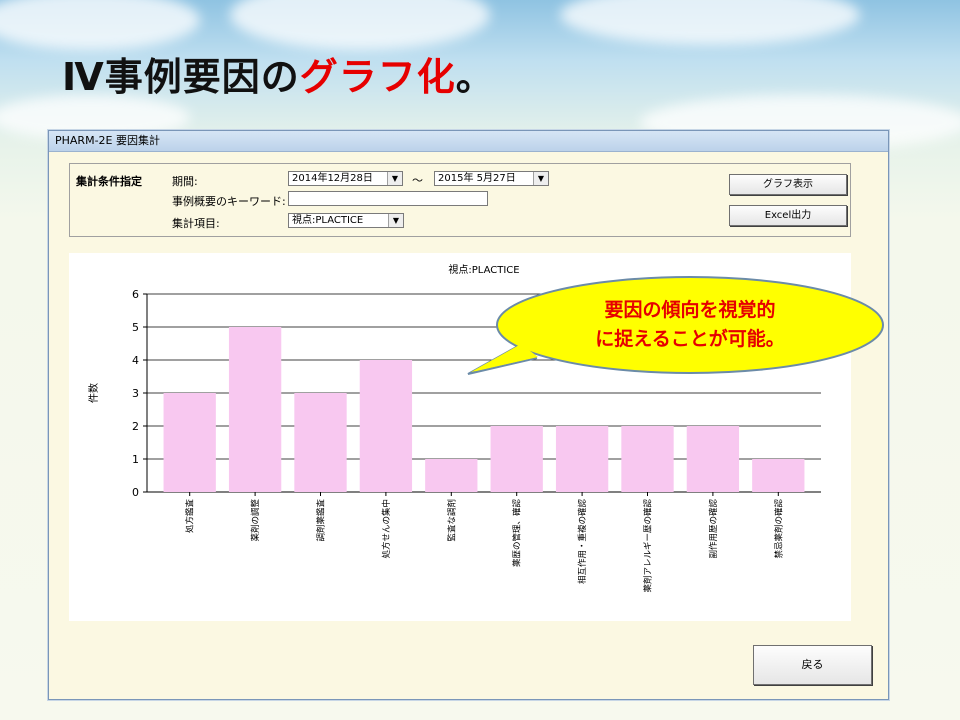 Image resolution: width=960 pixels, height=720 pixels. Describe the element at coordinates (648, 546) in the screenshot. I see `x-tick-label: 薬剤アレルギー歴の確認` at that location.